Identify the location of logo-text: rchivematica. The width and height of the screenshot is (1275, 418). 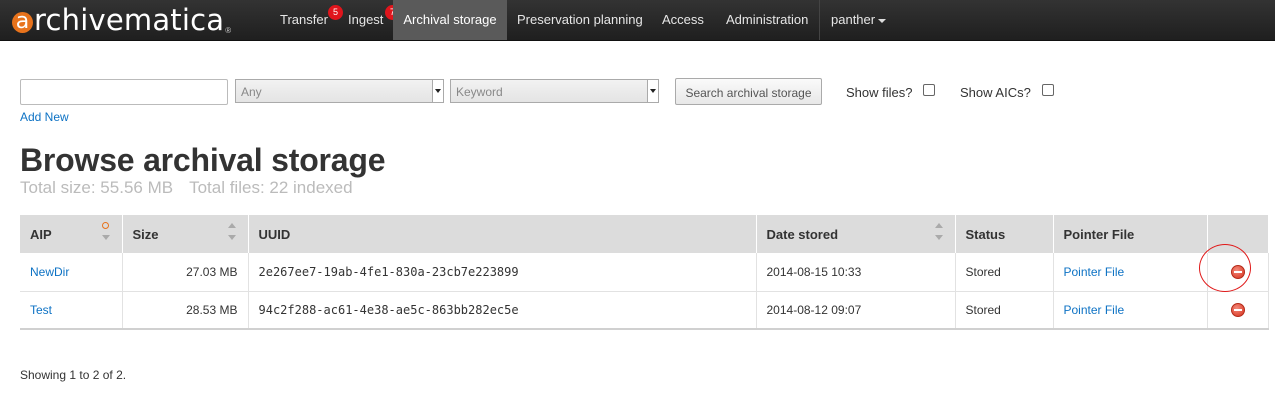
(129, 20).